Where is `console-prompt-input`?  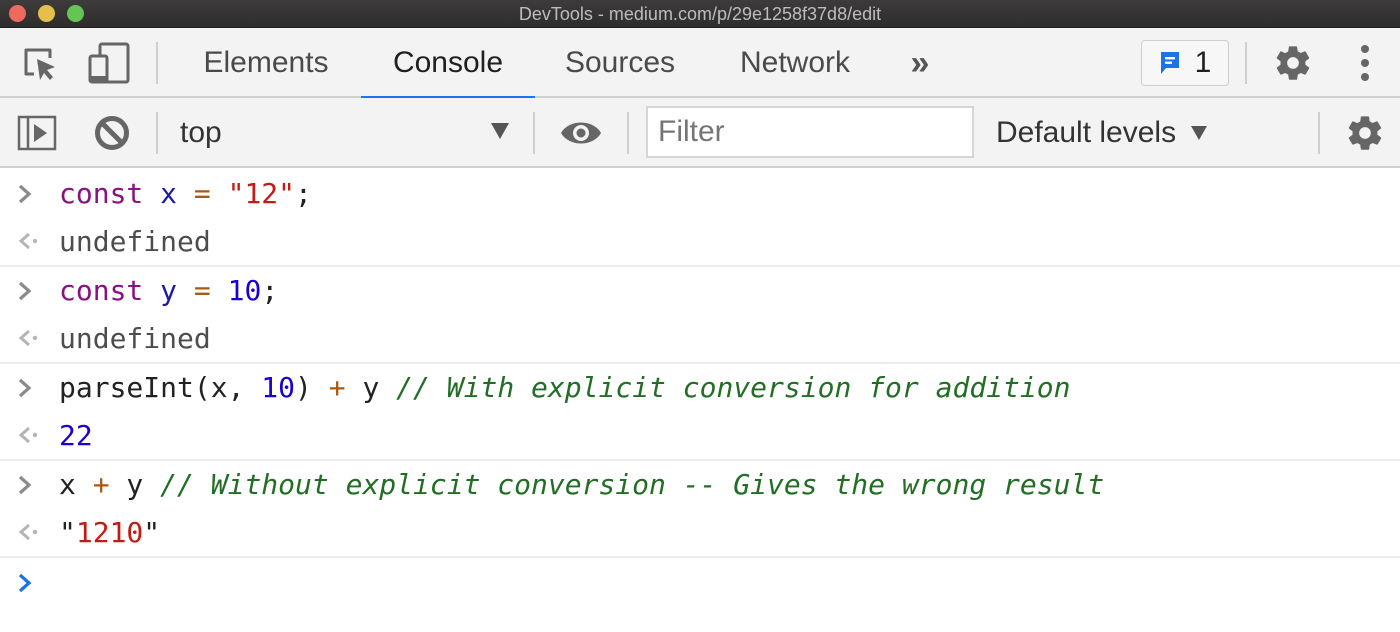
console-prompt-input is located at coordinates (700, 583).